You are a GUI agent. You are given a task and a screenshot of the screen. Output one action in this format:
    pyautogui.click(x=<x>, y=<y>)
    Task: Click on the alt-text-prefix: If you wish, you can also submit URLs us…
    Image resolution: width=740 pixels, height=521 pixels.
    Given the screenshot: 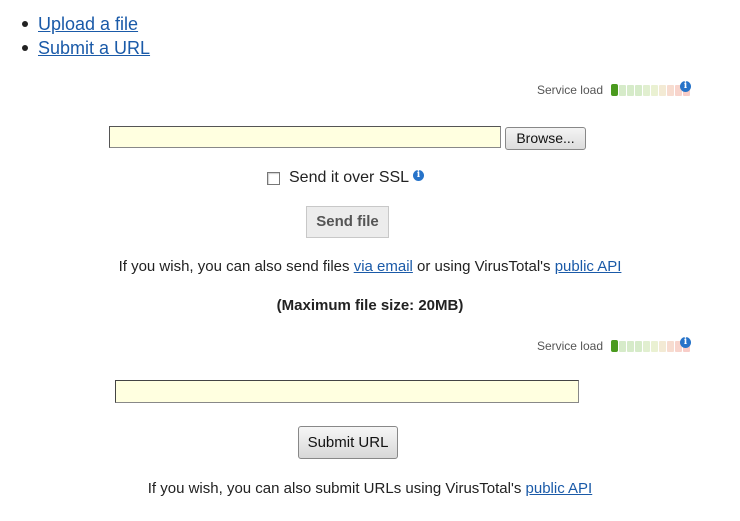 What is the action you would take?
    pyautogui.click(x=336, y=488)
    